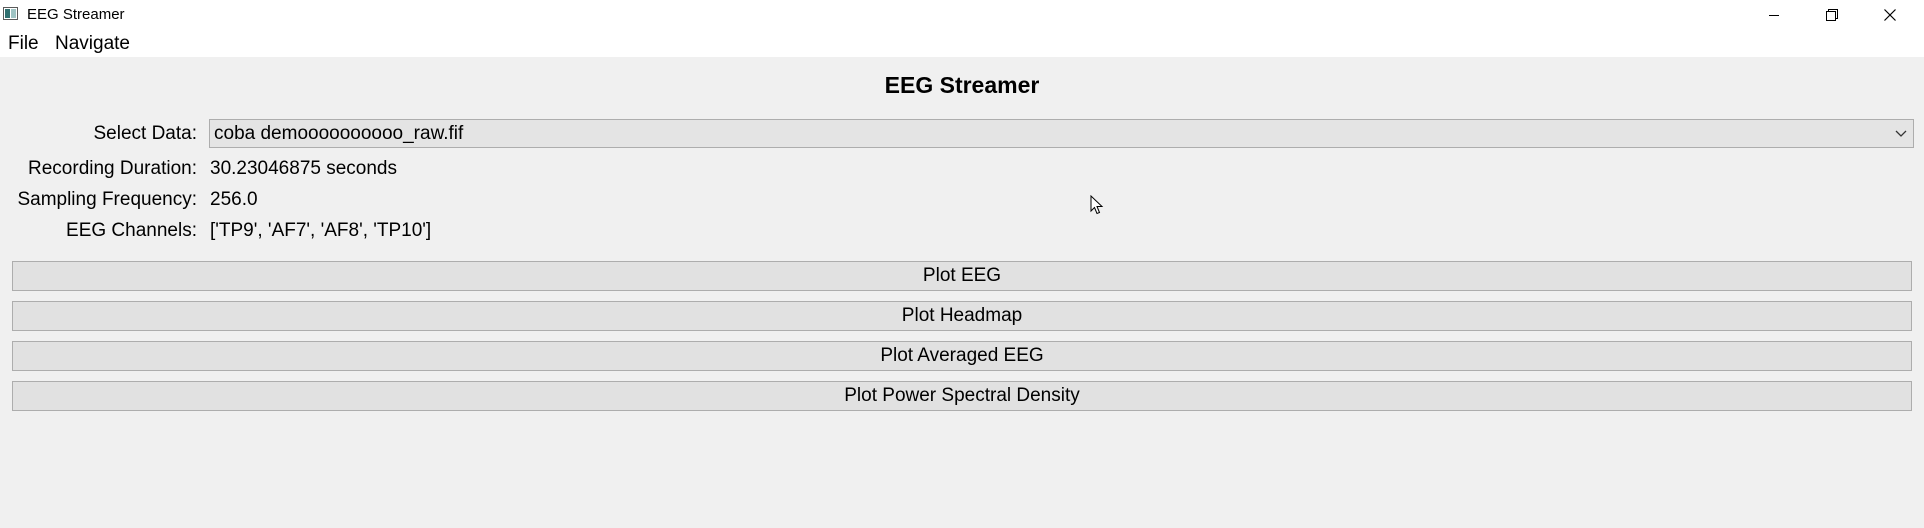 This screenshot has width=1924, height=528. Describe the element at coordinates (962, 396) in the screenshot. I see `plot-psd-button: Plot Power Spectral Density` at that location.